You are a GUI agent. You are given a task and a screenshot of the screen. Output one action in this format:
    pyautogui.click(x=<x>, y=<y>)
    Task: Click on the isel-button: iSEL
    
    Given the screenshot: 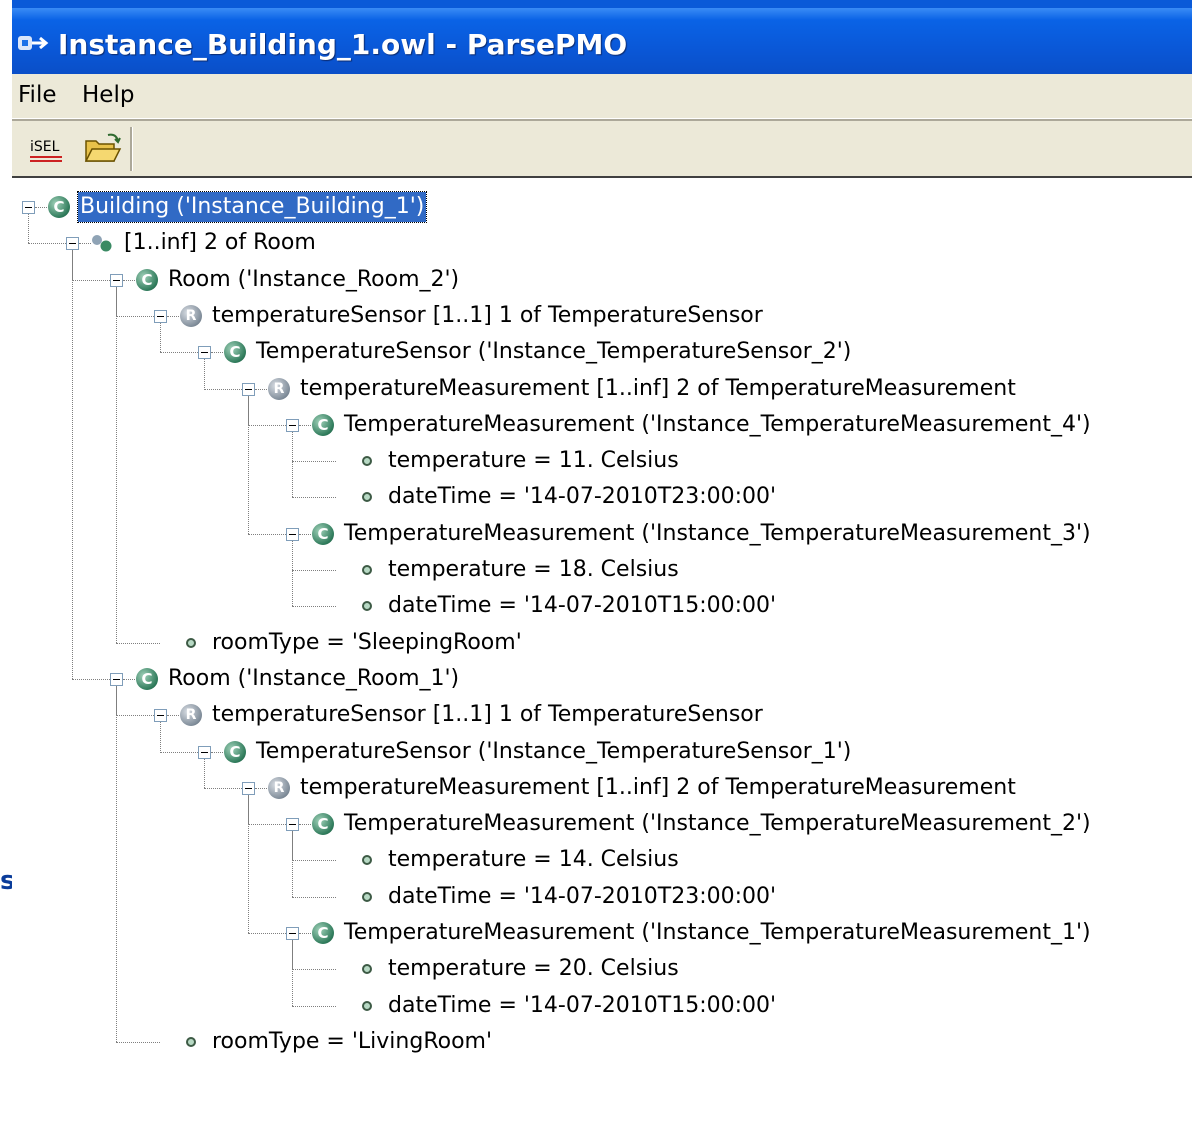 What is the action you would take?
    pyautogui.click(x=47, y=149)
    